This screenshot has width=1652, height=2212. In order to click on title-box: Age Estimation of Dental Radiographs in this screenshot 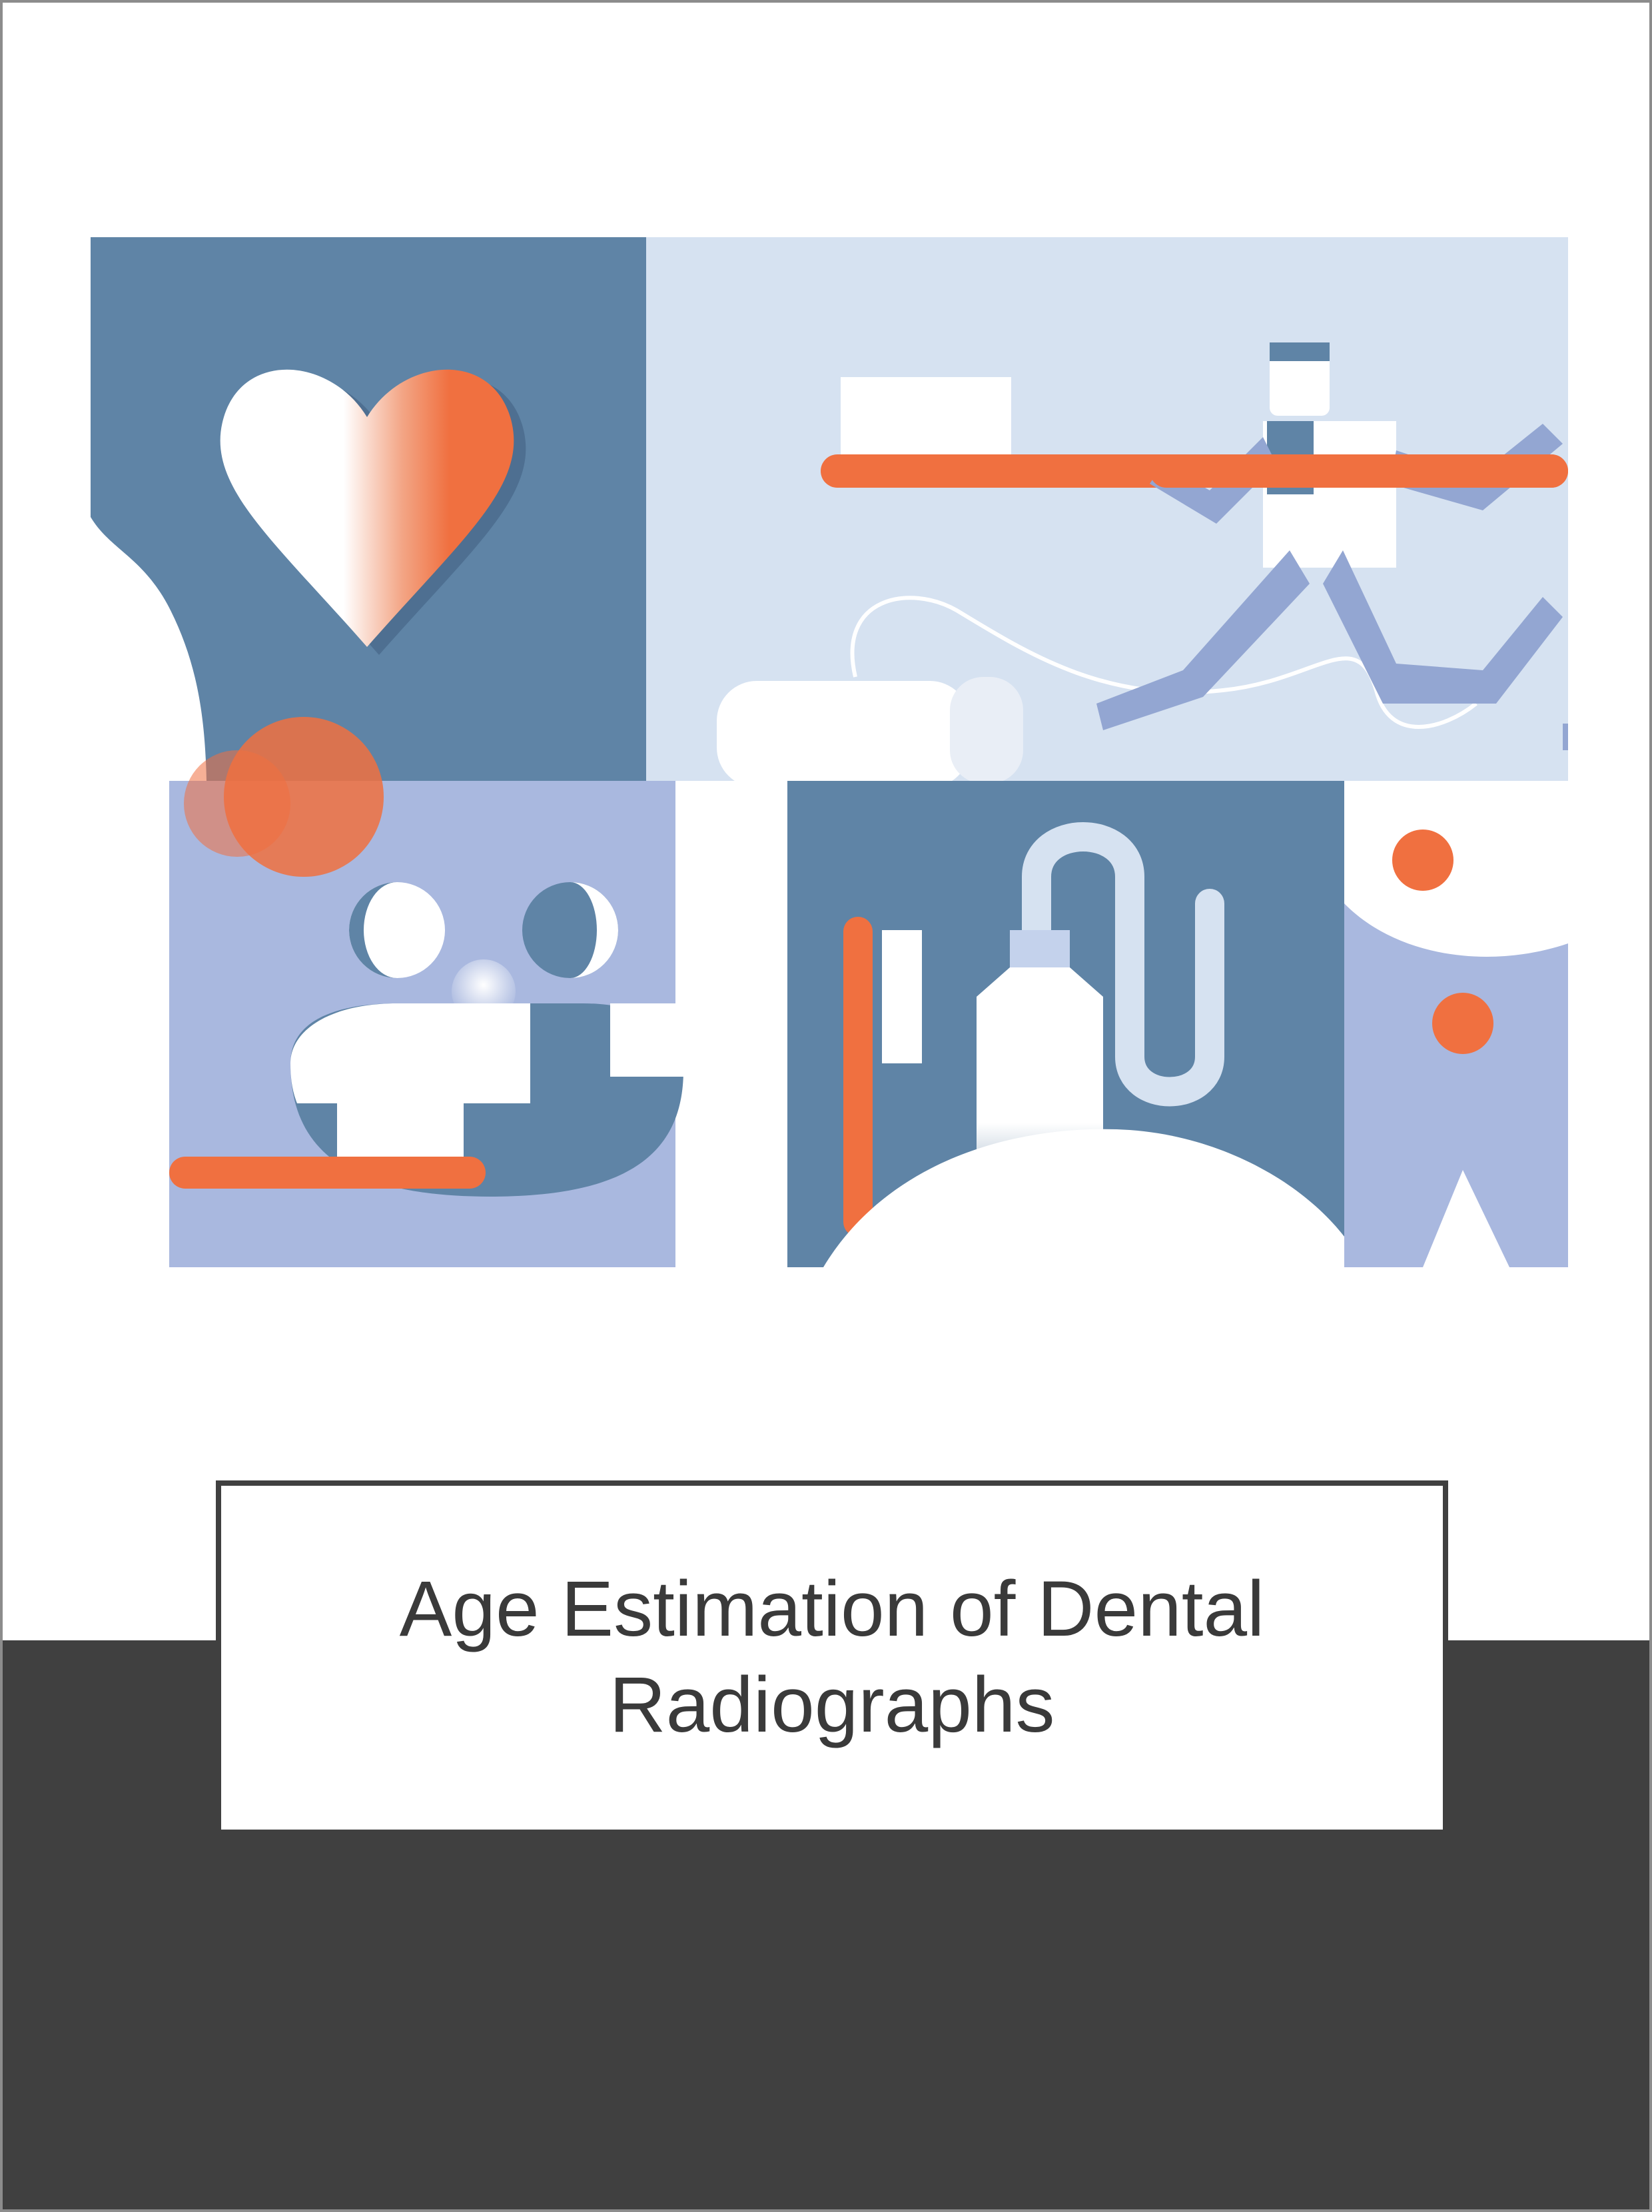, I will do `click(832, 1657)`.